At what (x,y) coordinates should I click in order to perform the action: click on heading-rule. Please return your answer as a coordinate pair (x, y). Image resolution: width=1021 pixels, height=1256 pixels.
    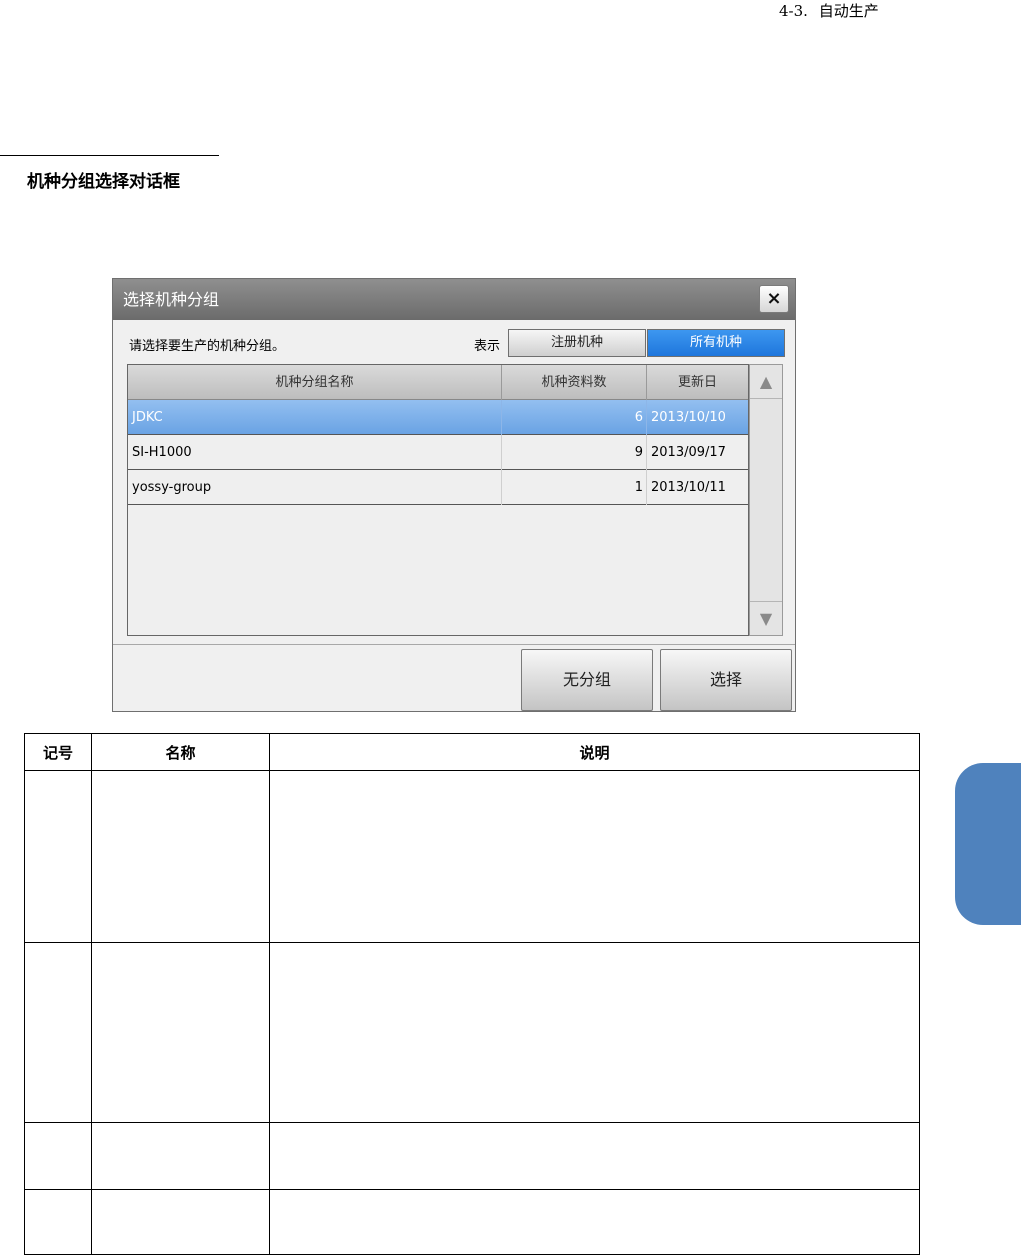
    Looking at the image, I should click on (109, 155).